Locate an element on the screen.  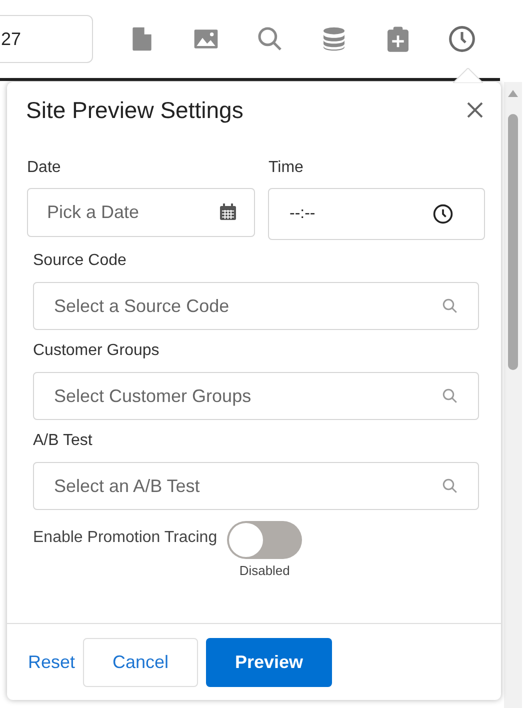
search-field: Select a Source Code is located at coordinates (256, 306).